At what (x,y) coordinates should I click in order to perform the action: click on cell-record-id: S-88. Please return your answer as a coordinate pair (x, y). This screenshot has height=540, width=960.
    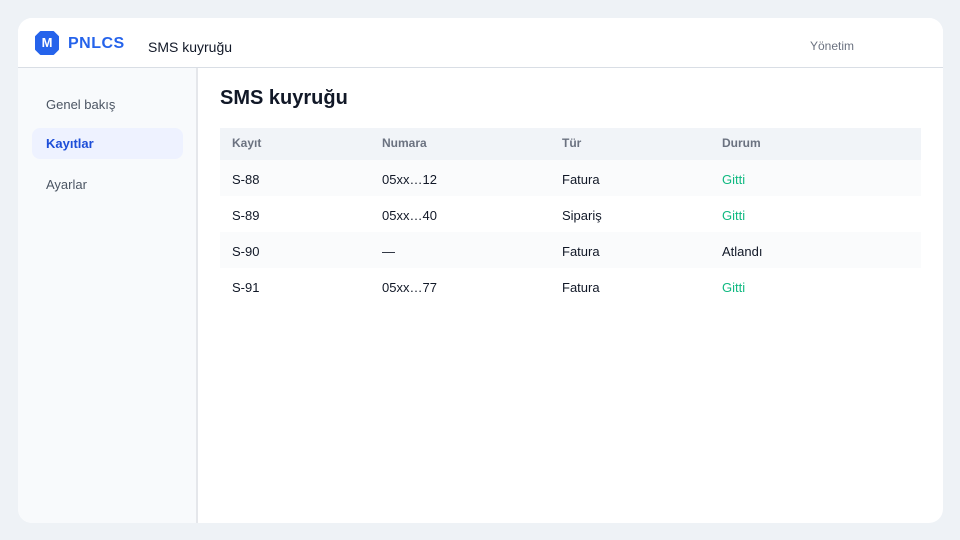
    Looking at the image, I should click on (246, 179).